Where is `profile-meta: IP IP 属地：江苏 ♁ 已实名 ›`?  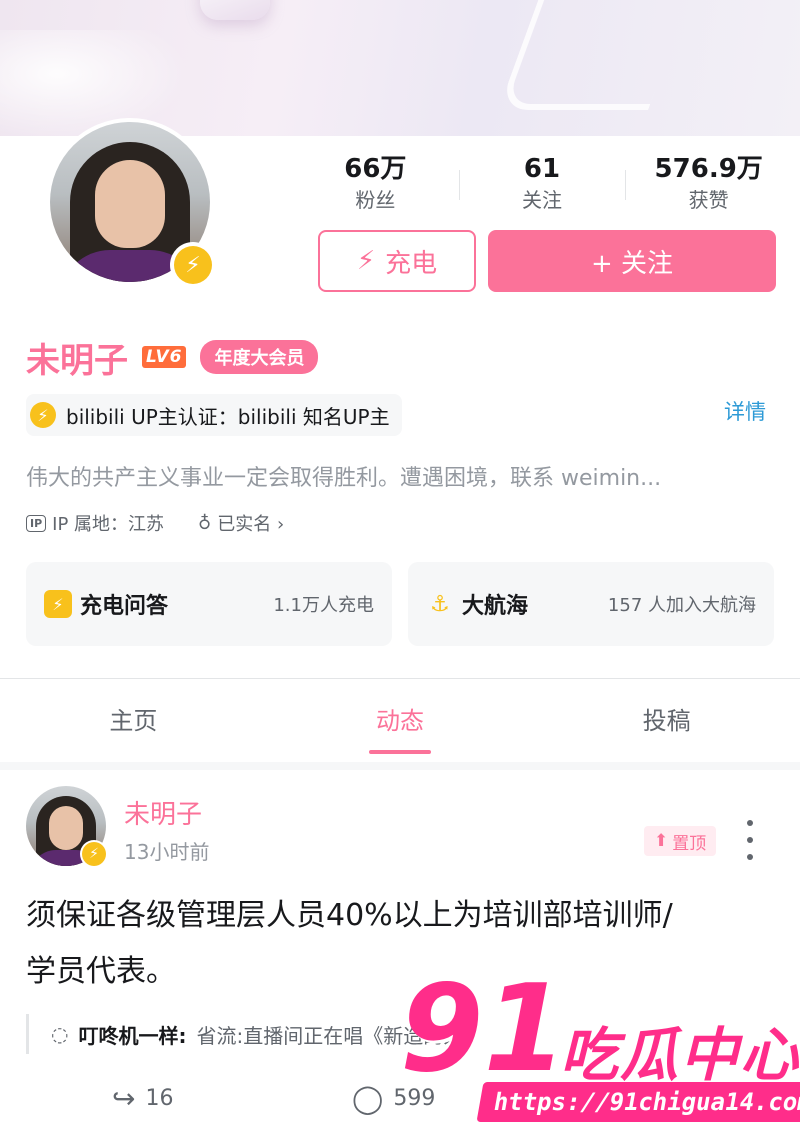
profile-meta: IP IP 属地：江苏 ♁ 已实名 › is located at coordinates (155, 523).